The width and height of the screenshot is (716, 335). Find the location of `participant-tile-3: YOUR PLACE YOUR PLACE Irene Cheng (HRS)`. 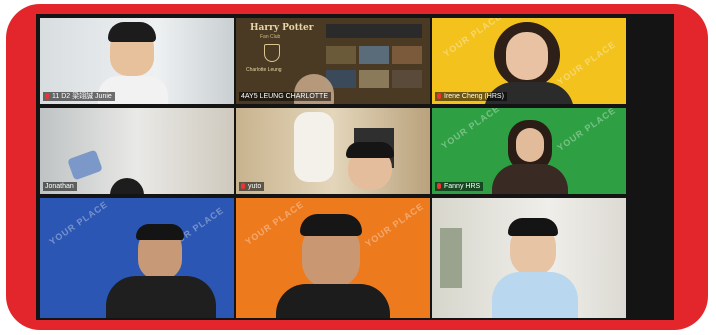

participant-tile-3: YOUR PLACE YOUR PLACE Irene Cheng (HRS) is located at coordinates (529, 61).